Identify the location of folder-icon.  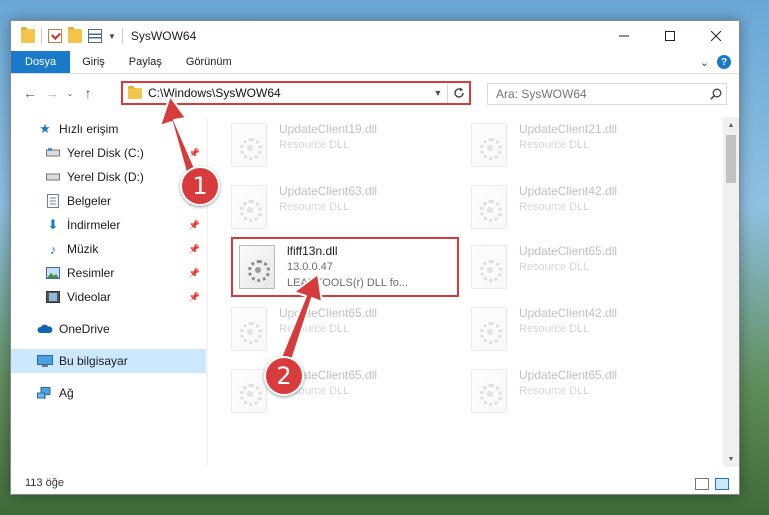
(28, 35).